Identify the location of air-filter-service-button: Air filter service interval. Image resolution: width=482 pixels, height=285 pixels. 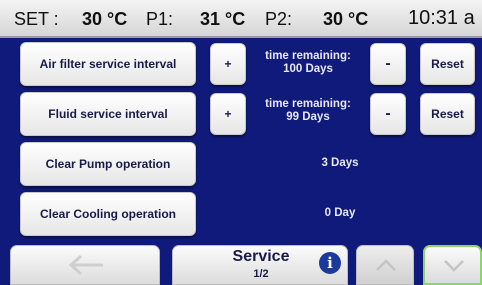
(108, 64).